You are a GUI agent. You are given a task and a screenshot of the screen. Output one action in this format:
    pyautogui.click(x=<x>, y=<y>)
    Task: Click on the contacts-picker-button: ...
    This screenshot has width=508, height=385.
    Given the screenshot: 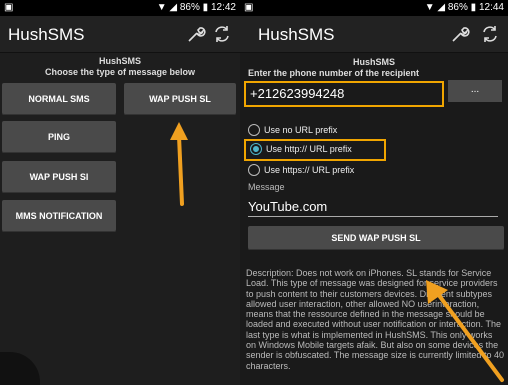 What is the action you would take?
    pyautogui.click(x=475, y=91)
    